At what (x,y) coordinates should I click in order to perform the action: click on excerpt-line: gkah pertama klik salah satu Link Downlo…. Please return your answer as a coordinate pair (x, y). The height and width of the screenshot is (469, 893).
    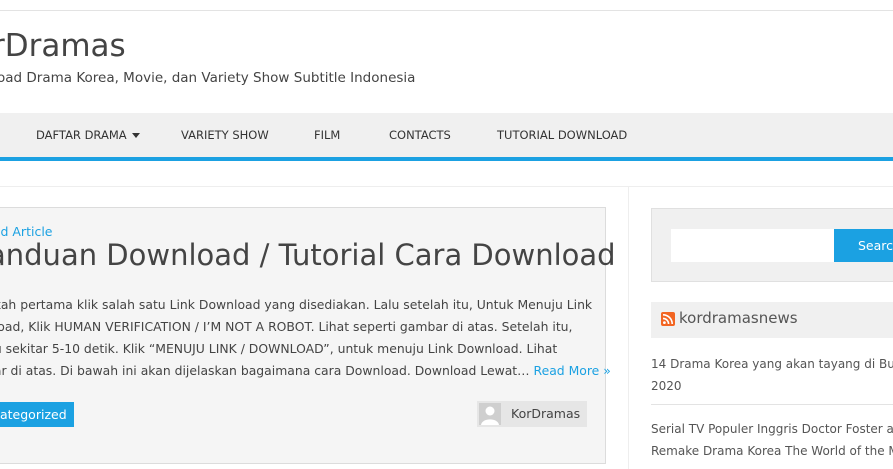
    Looking at the image, I should click on (296, 304).